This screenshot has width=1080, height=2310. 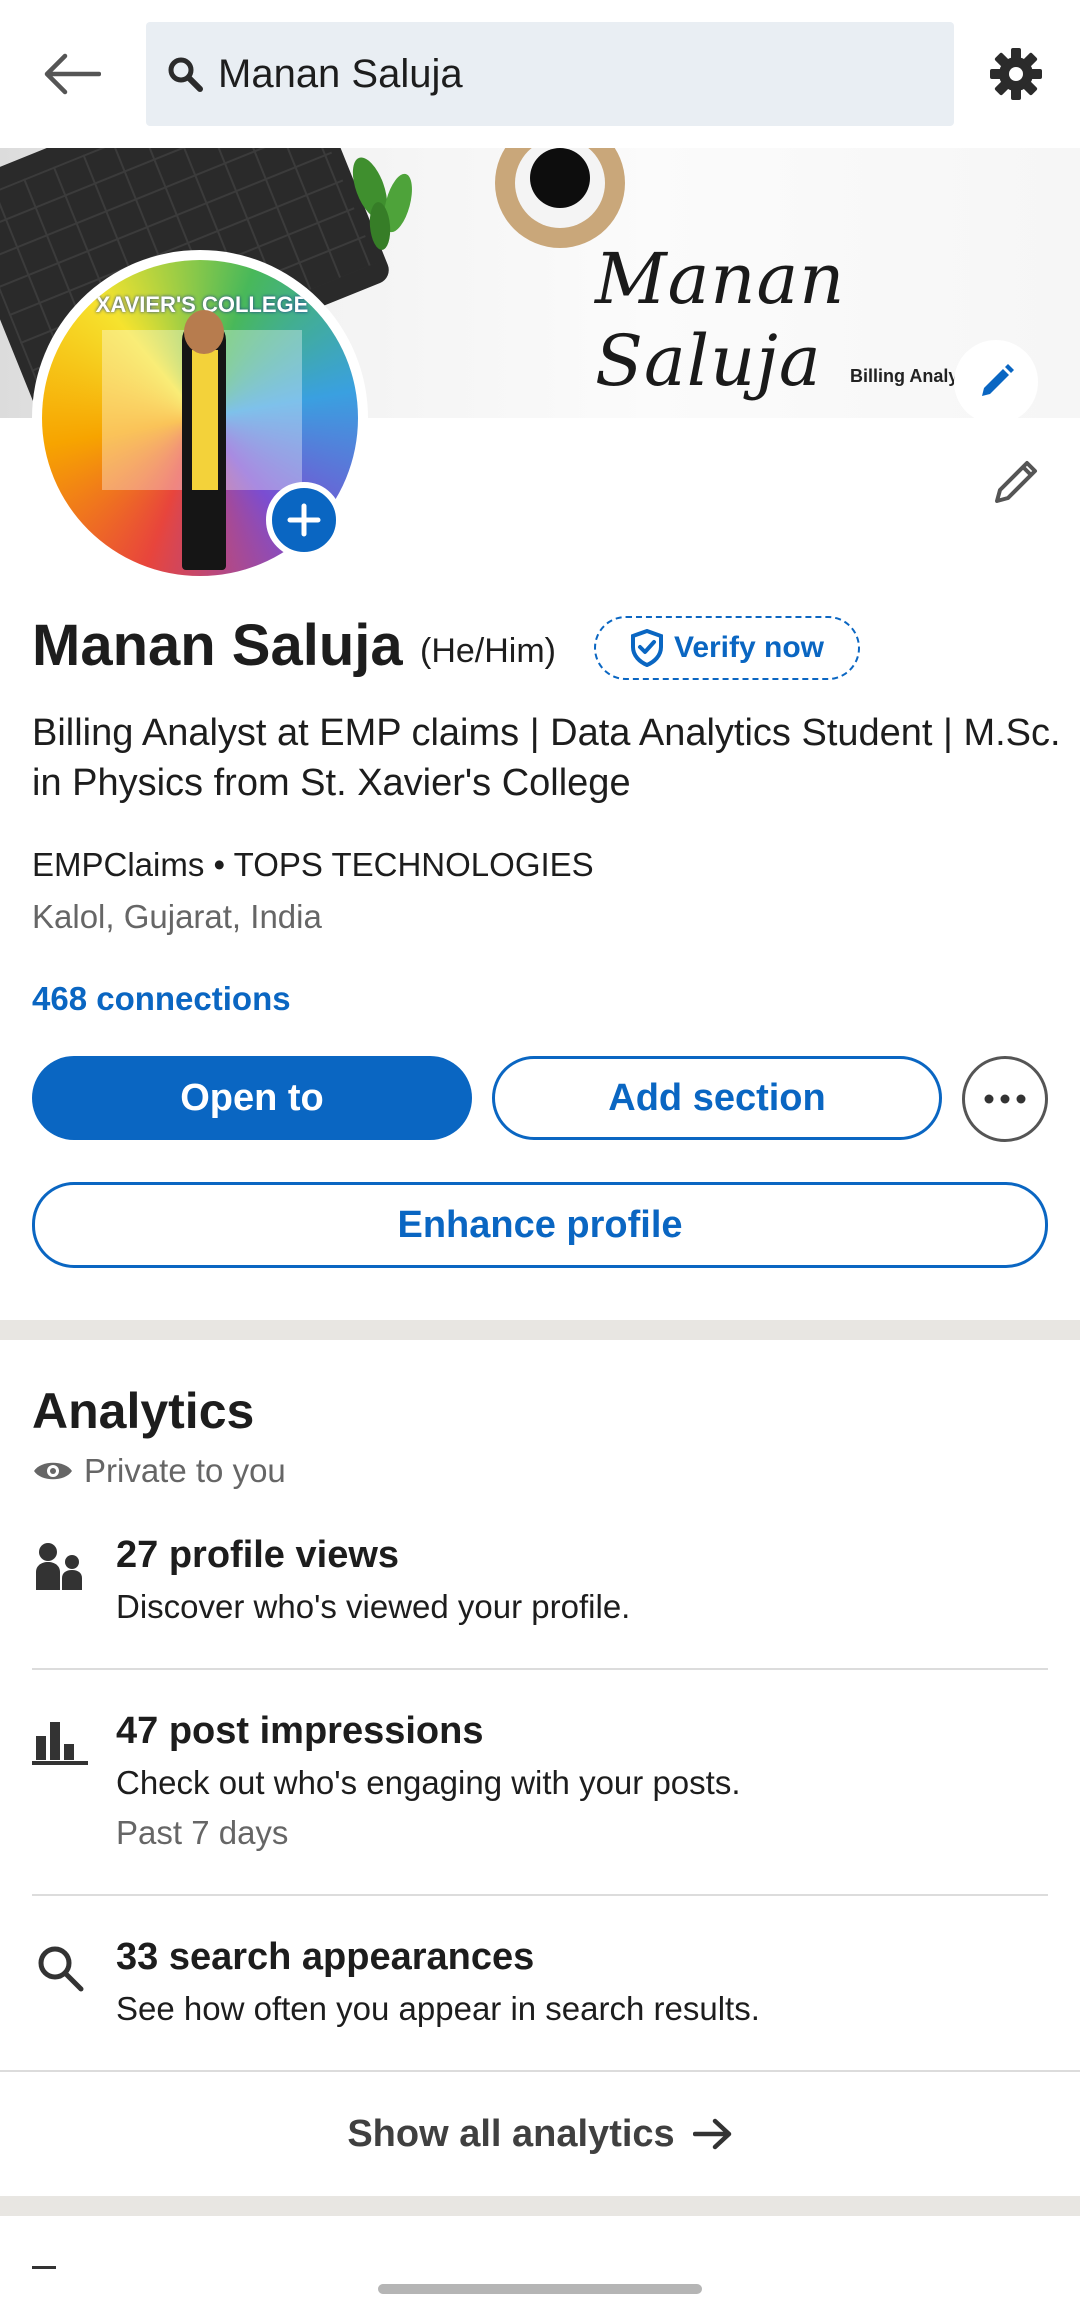 What do you see at coordinates (325, 1957) in the screenshot?
I see `search-appearances-title: 33 search appearances` at bounding box center [325, 1957].